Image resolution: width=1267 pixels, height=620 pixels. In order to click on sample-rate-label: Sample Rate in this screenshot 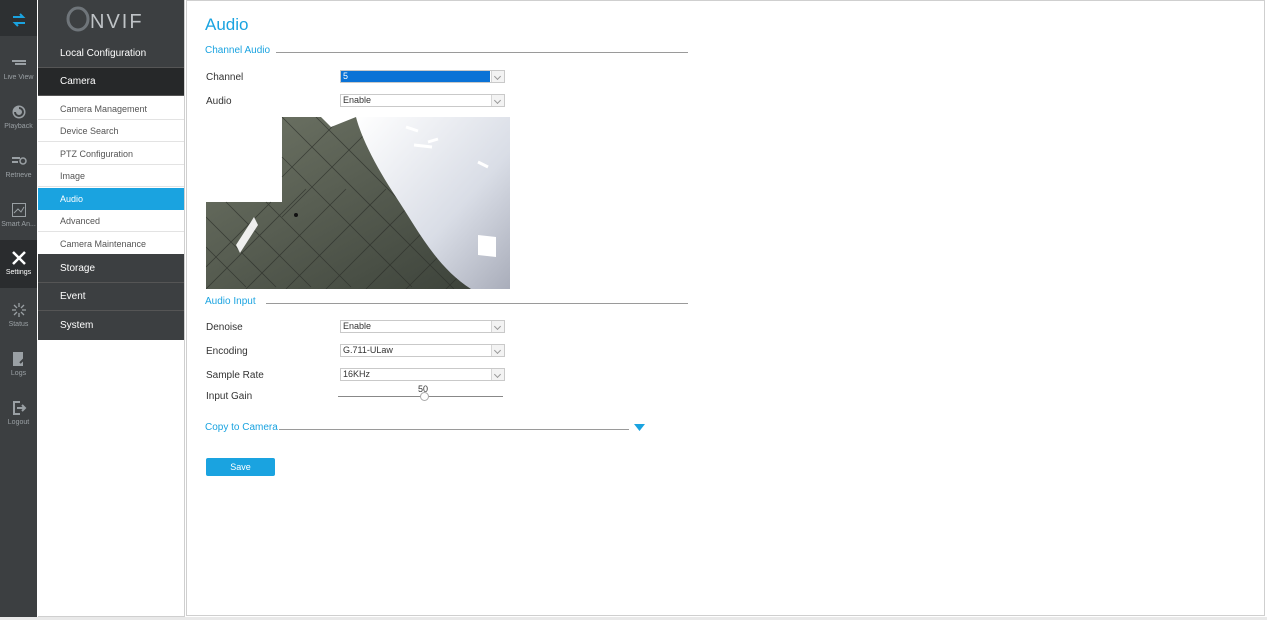, I will do `click(235, 375)`.